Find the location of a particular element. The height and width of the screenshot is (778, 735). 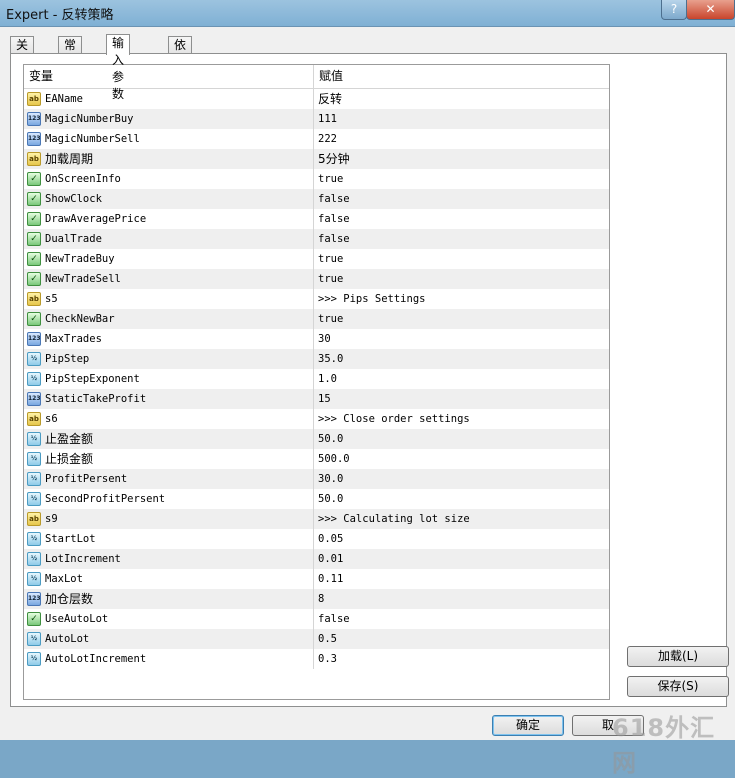

table-row: ✓ UseAutoLot false is located at coordinates (316, 619).